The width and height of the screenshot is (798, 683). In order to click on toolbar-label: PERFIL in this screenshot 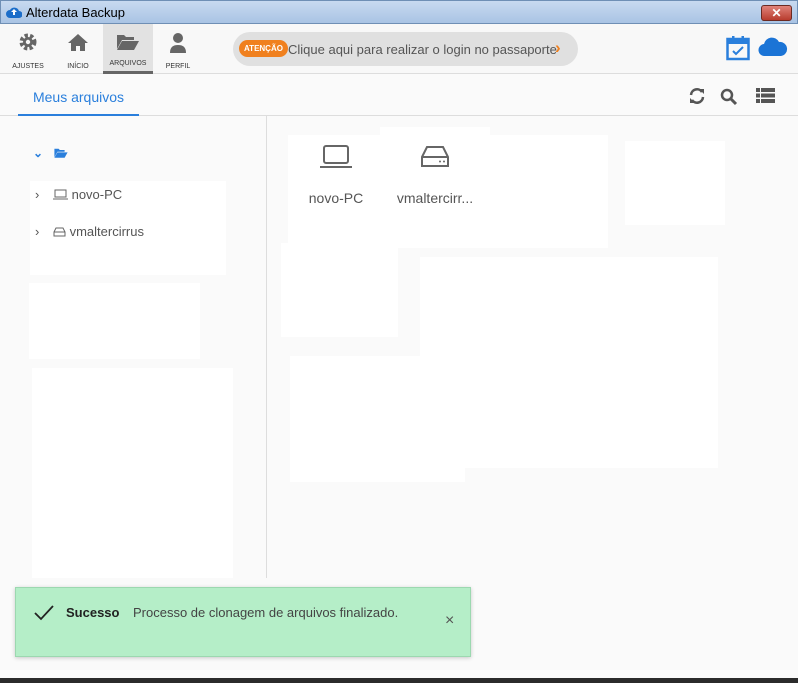, I will do `click(178, 66)`.